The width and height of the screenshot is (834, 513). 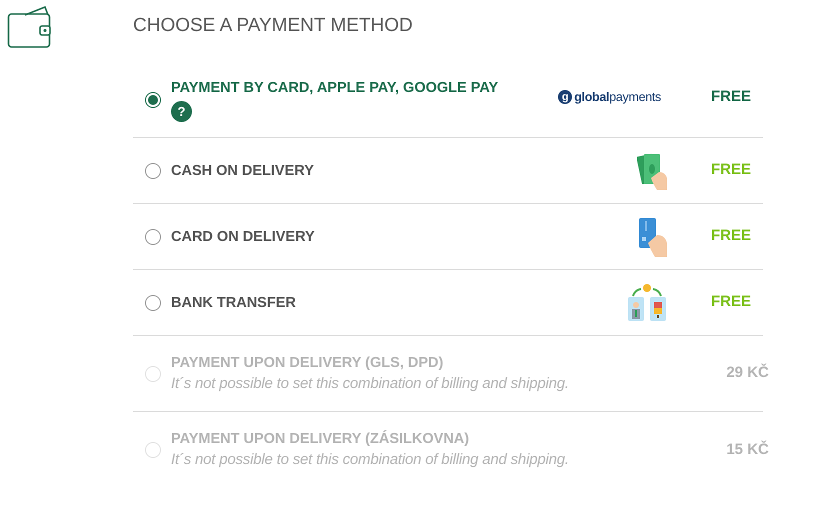 What do you see at coordinates (747, 373) in the screenshot?
I see `price-label: 29 KČ` at bounding box center [747, 373].